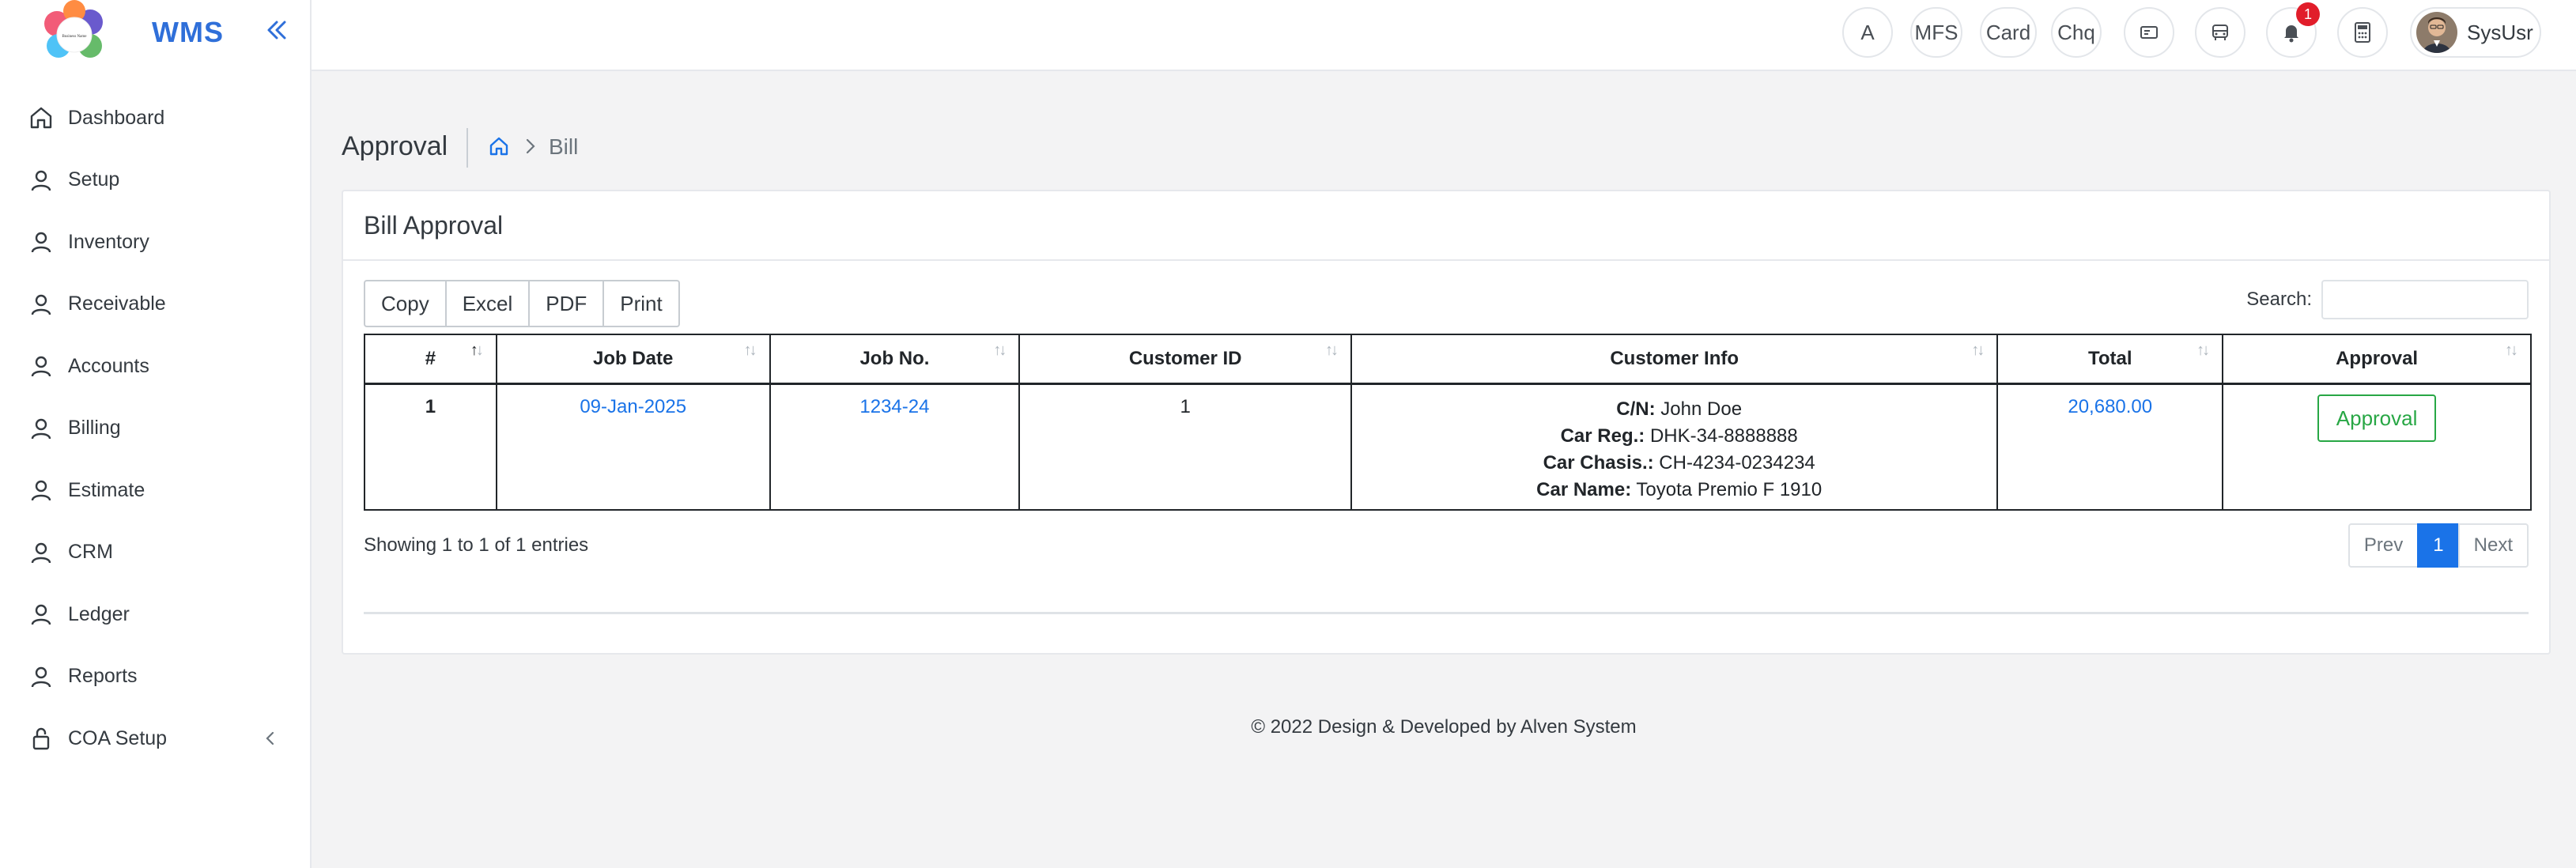 This screenshot has width=2576, height=868. Describe the element at coordinates (155, 614) in the screenshot. I see `sidebar-item-ledger: Ledger` at that location.